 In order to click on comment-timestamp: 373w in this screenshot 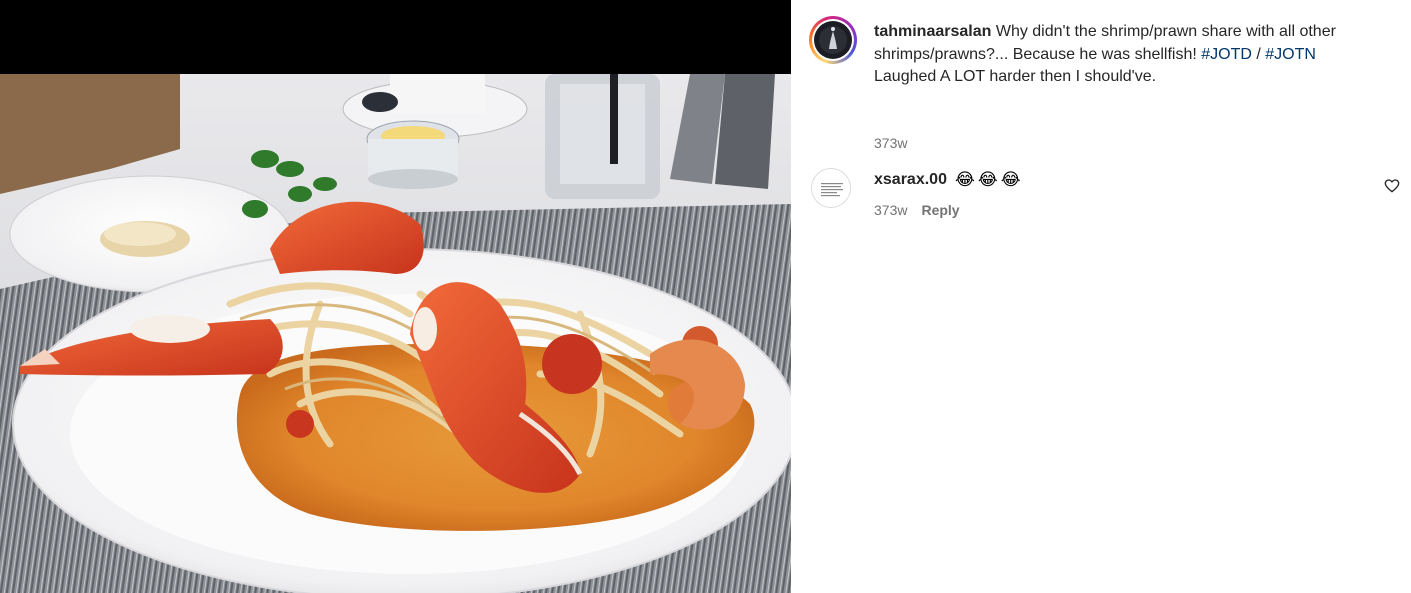, I will do `click(890, 210)`.